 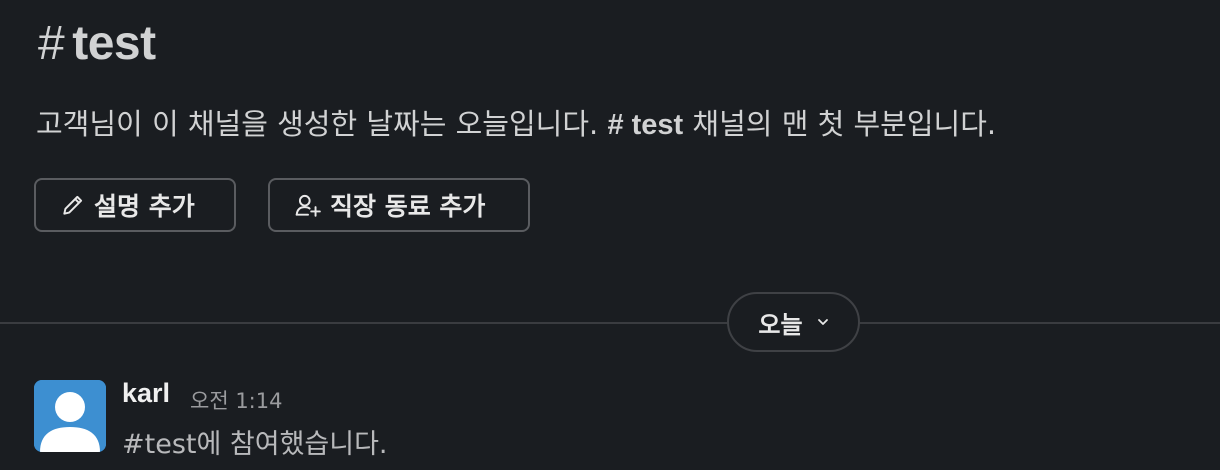 I want to click on intro-text-before: 고객님이 이 채널을 생성한 날짜는 오늘입니다., so click(x=322, y=124).